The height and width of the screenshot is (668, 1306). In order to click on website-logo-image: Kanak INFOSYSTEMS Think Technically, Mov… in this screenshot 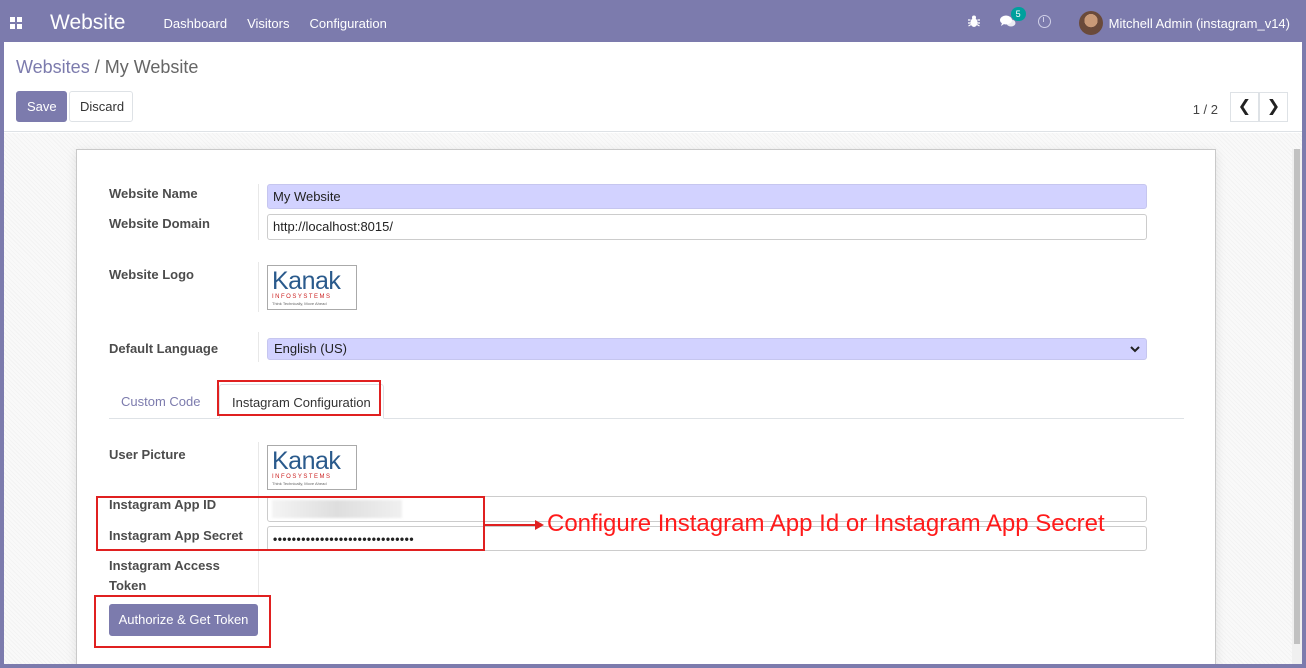, I will do `click(312, 287)`.